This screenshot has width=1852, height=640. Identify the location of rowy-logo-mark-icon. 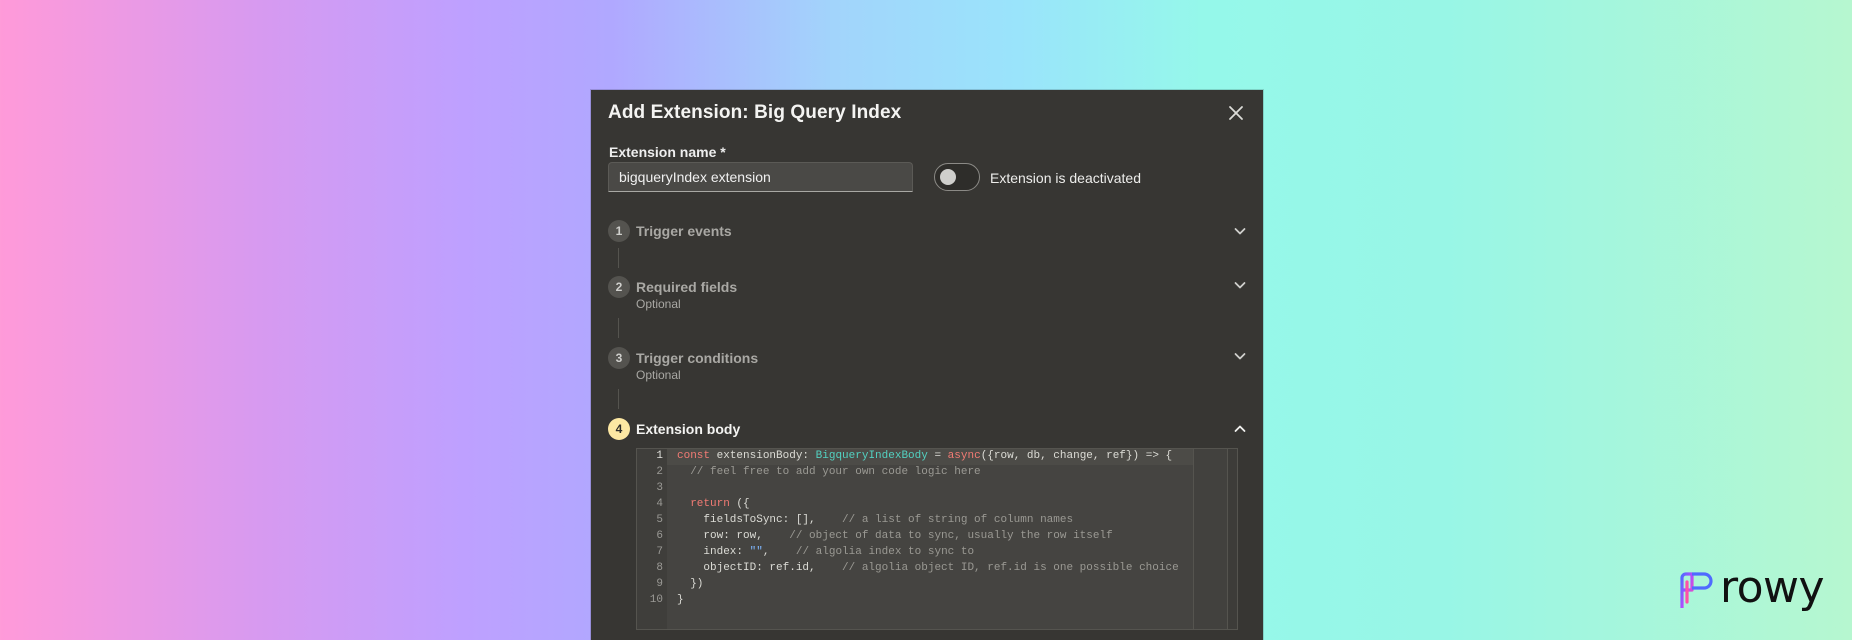
(1696, 590).